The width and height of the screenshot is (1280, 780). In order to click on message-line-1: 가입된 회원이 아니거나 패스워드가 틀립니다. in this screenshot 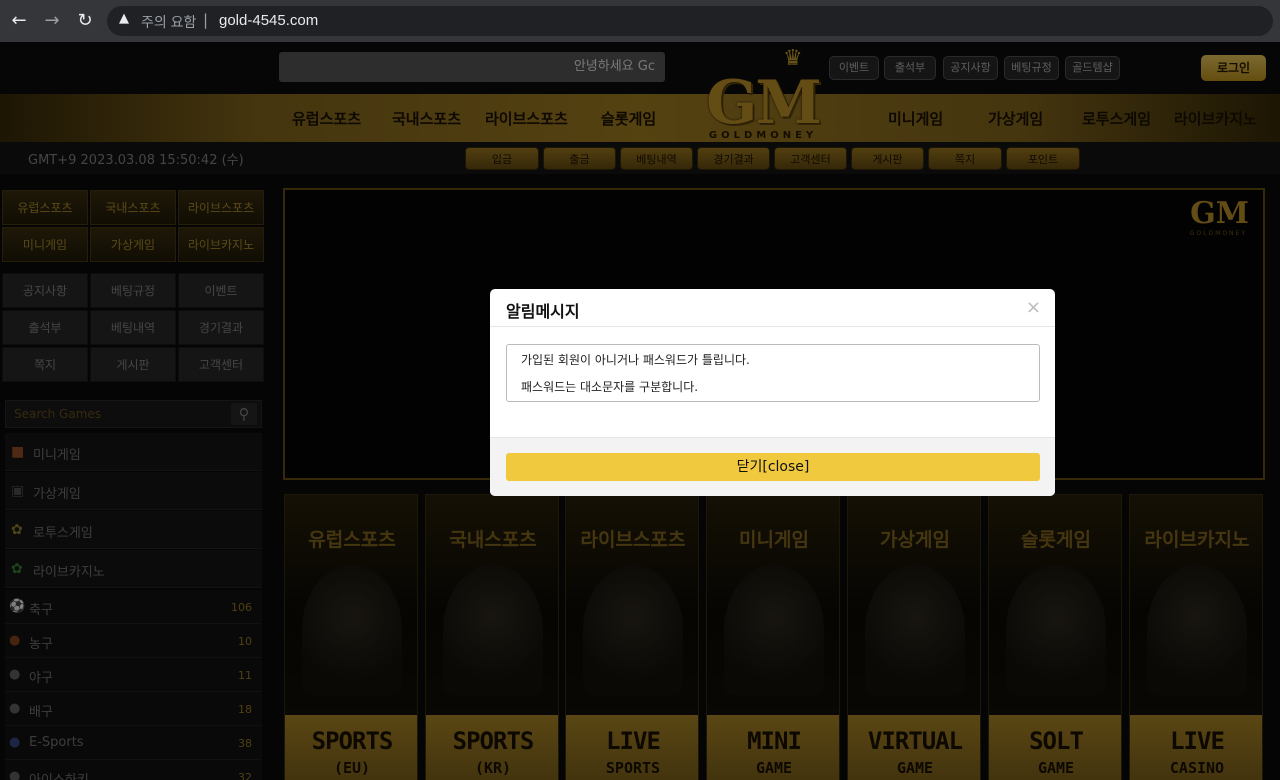, I will do `click(635, 360)`.